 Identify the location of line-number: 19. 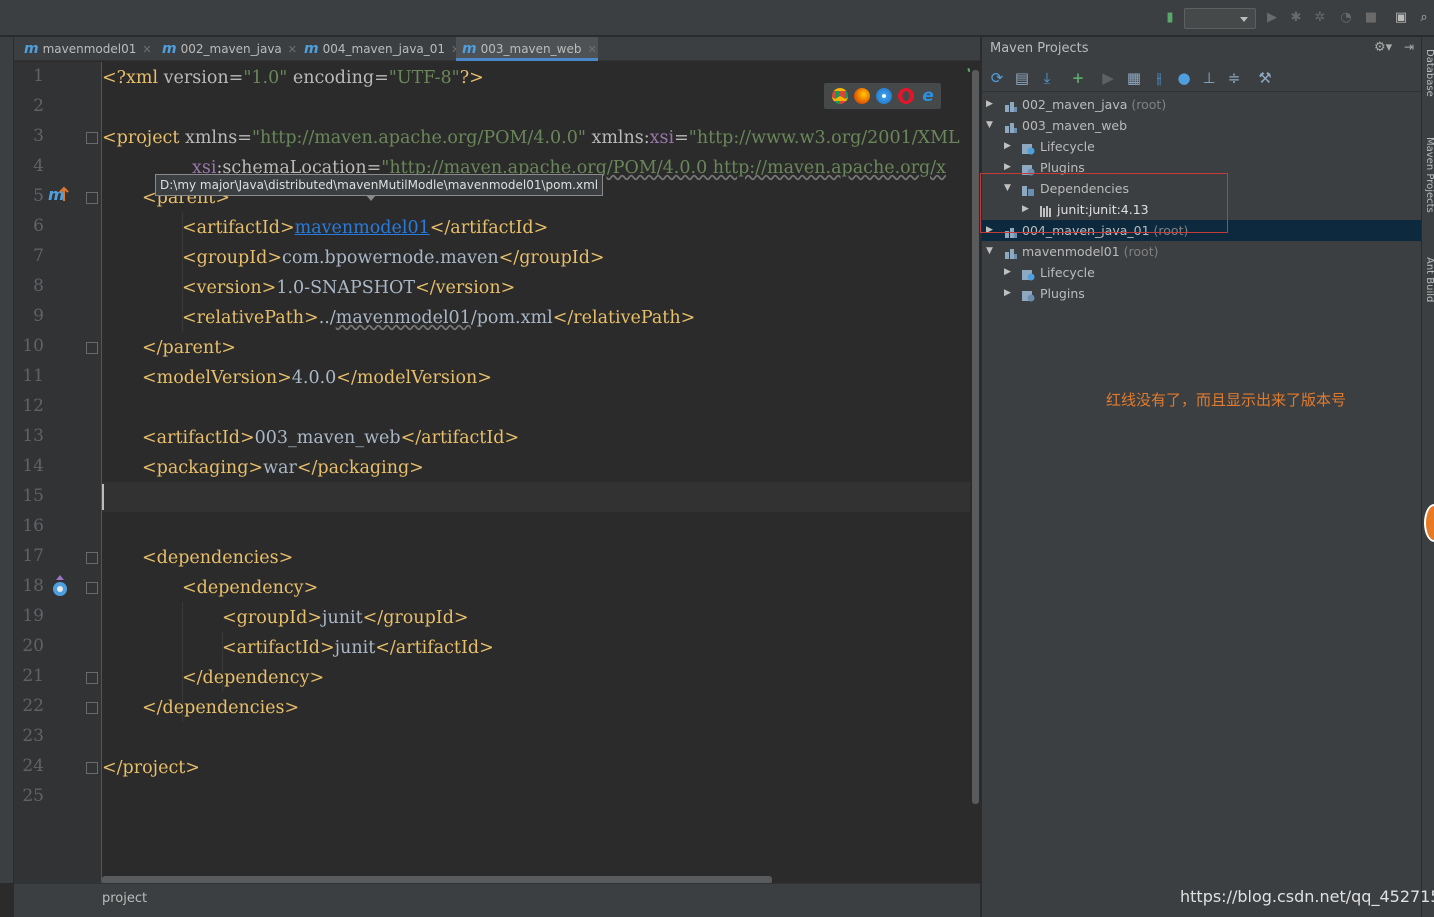
(33, 616).